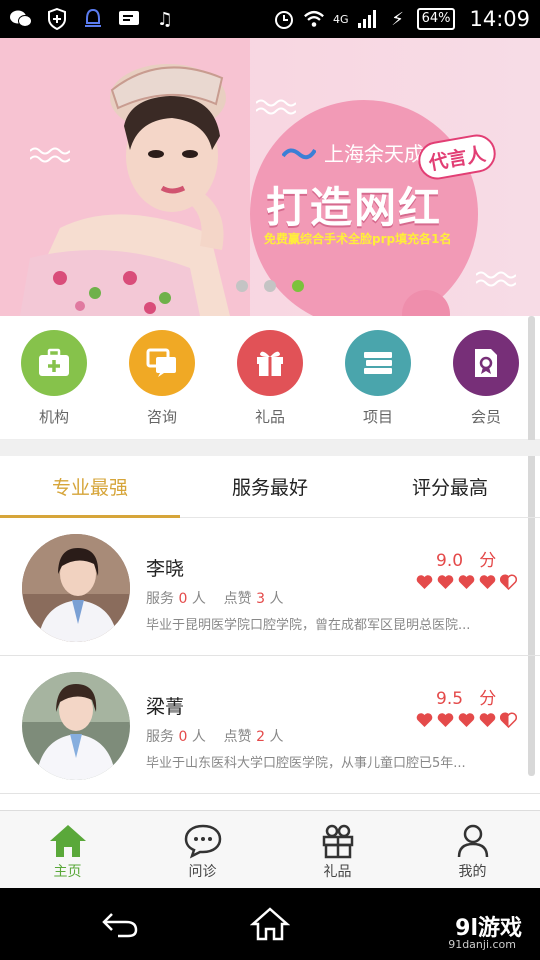 This screenshot has height=960, width=540. Describe the element at coordinates (486, 363) in the screenshot. I see `certificate-icon` at that location.